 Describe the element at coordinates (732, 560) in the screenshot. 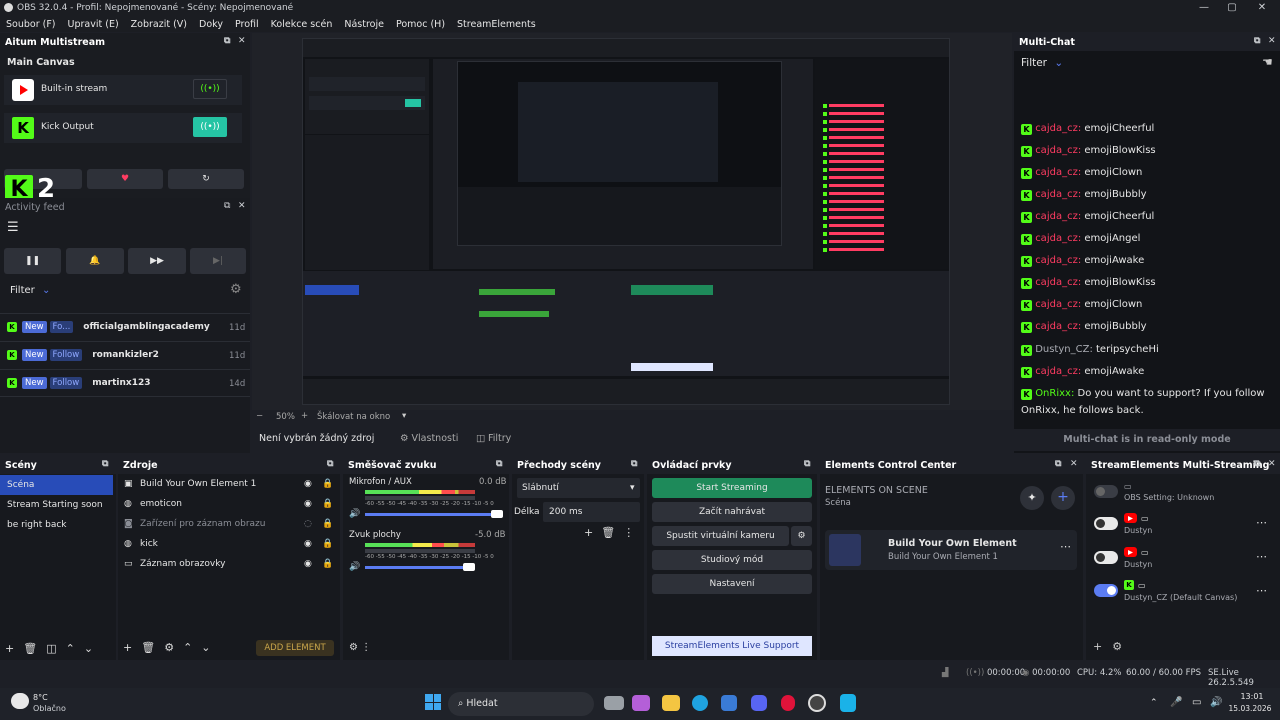

I see `studio-mode-button: Studiový mód` at that location.